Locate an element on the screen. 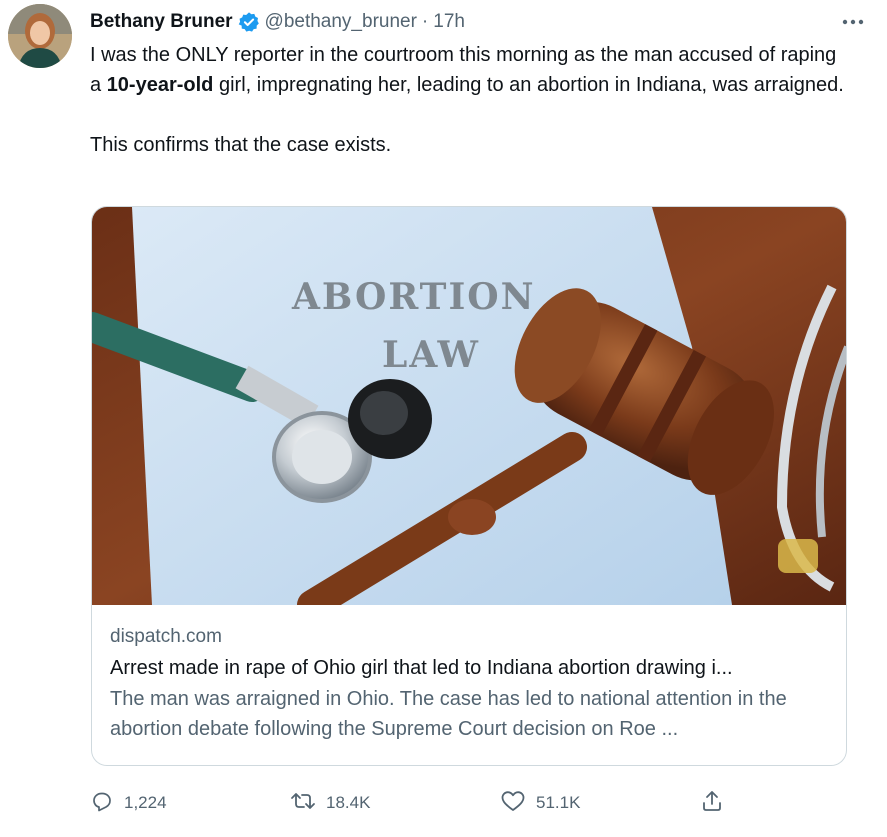 The image size is (887, 837). handle: @bethany_bruner is located at coordinates (341, 22).